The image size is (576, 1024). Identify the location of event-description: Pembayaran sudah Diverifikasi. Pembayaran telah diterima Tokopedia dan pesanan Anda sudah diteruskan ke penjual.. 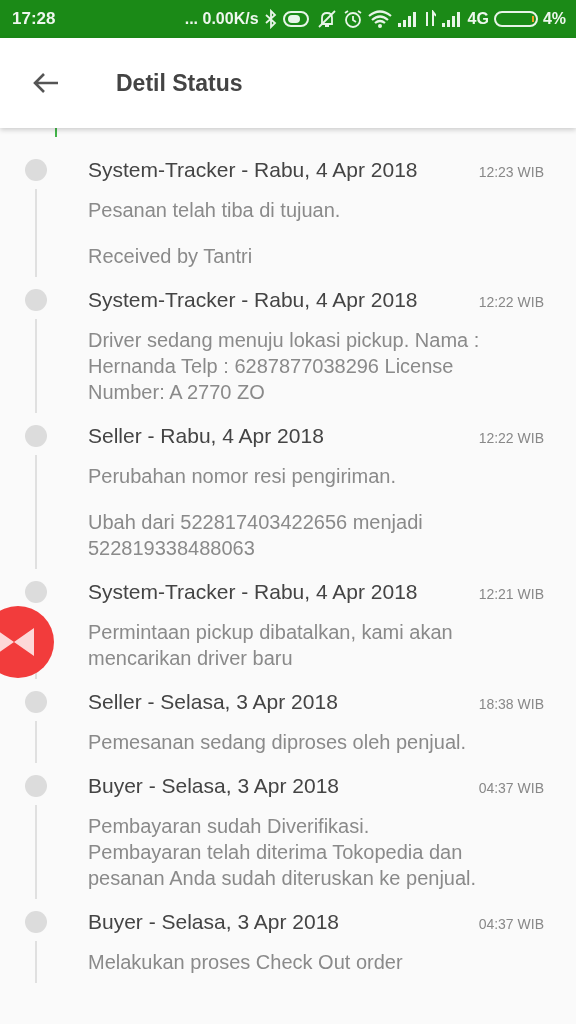
(283, 852).